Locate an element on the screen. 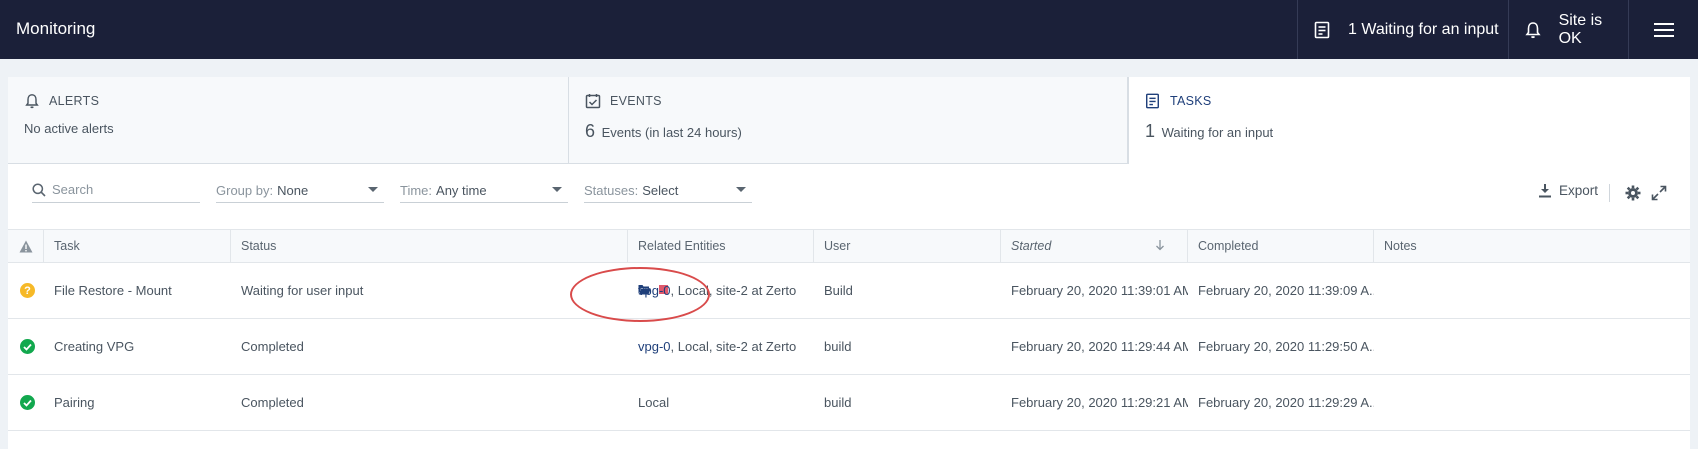  tasks-summary: 1 Waiting for an input is located at coordinates (1209, 131).